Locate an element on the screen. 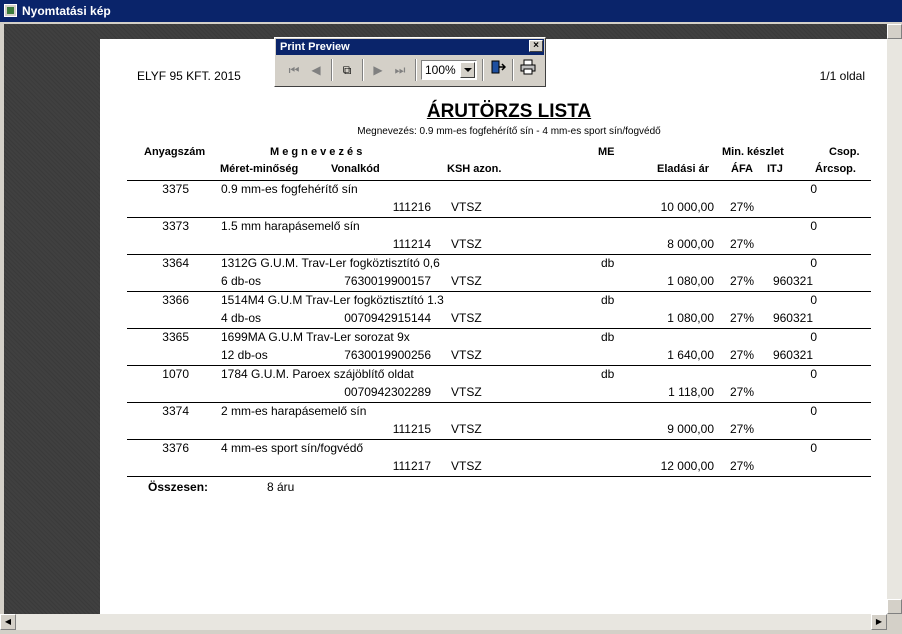  chevron-down-icon is located at coordinates (467, 70).